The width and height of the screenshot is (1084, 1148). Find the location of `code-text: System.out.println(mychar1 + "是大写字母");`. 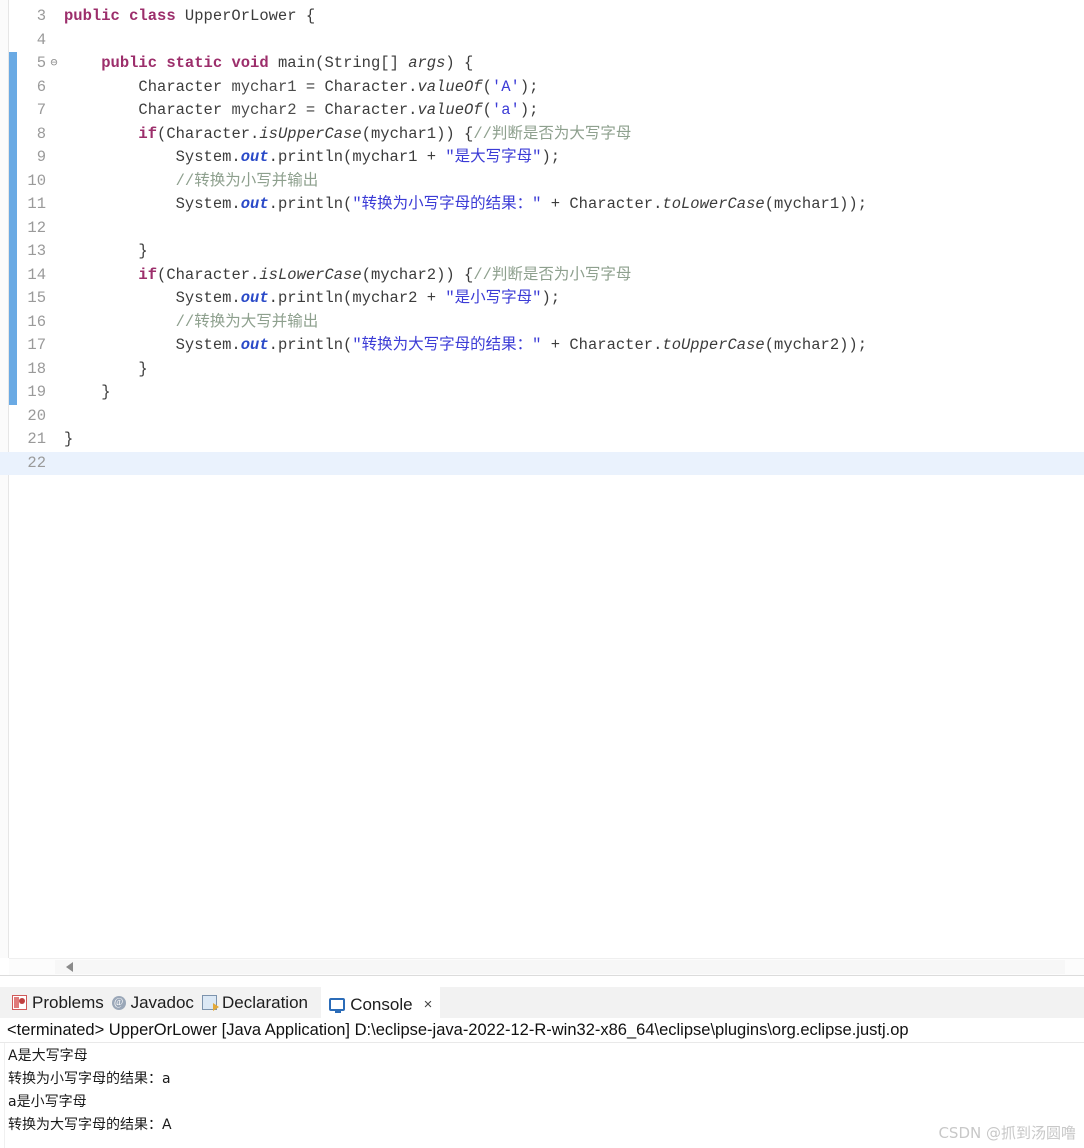

code-text: System.out.println(mychar1 + "是大写字母"); is located at coordinates (310, 158).